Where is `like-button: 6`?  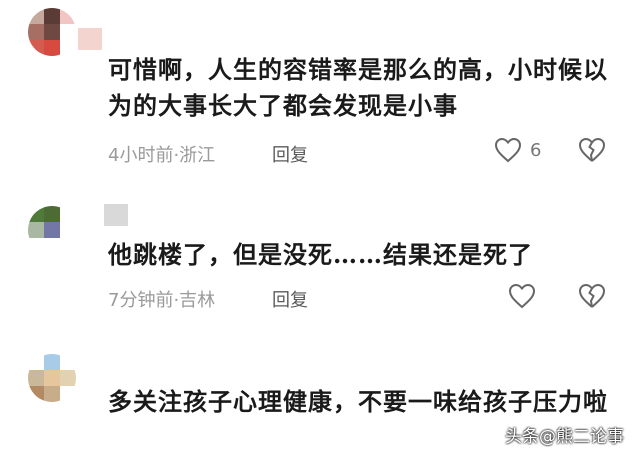 like-button: 6 is located at coordinates (517, 150).